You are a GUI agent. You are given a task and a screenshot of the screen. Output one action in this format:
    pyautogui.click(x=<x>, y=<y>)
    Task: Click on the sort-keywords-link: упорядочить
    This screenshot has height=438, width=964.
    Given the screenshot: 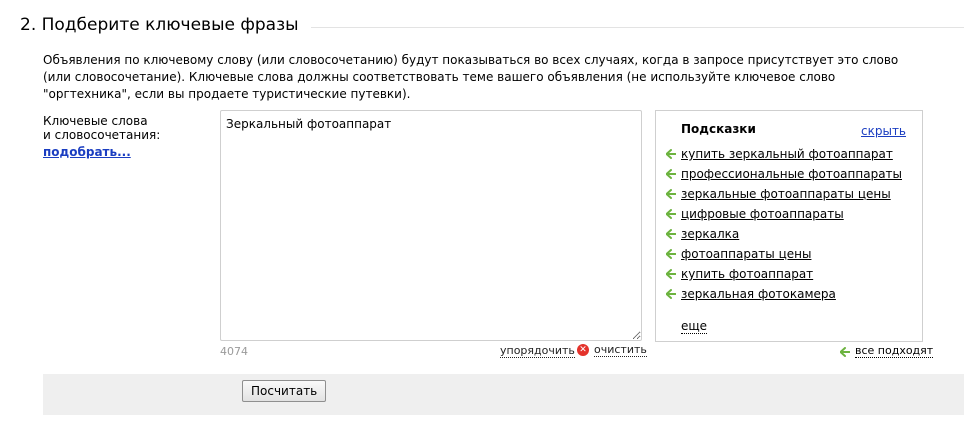 What is the action you would take?
    pyautogui.click(x=537, y=351)
    